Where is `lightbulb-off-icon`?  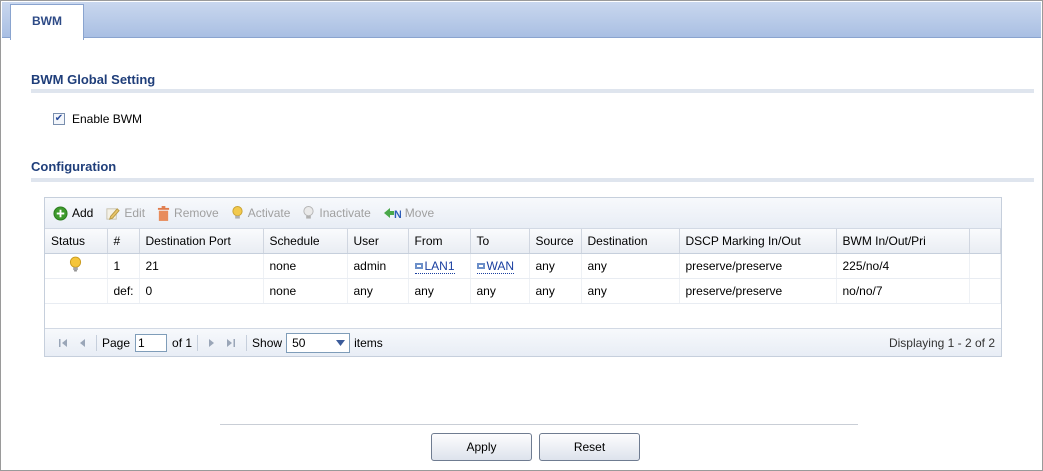
lightbulb-off-icon is located at coordinates (308, 213).